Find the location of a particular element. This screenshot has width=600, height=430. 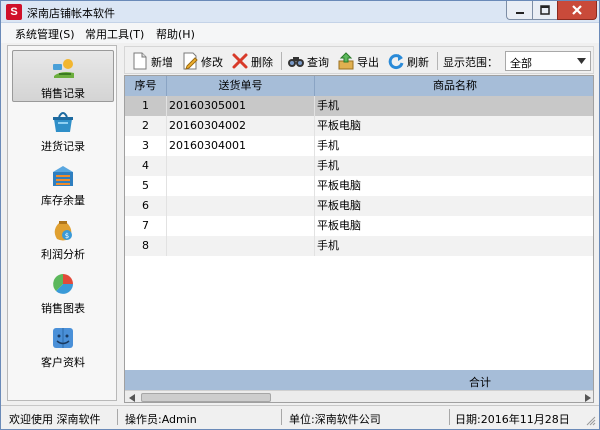

table-row: 6 平板电脑 is located at coordinates (359, 206).